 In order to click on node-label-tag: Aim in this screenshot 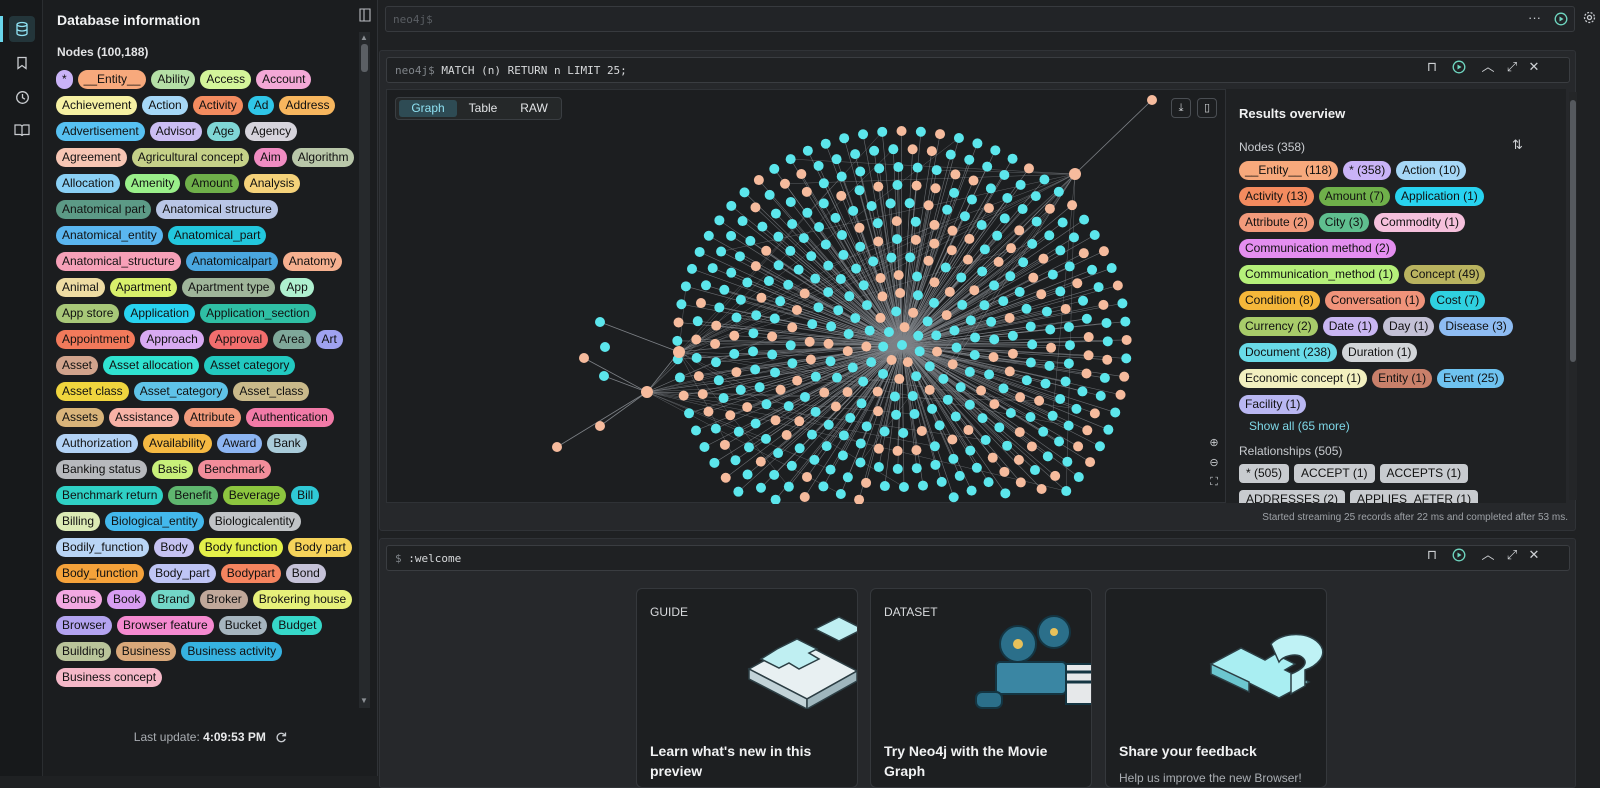, I will do `click(270, 157)`.